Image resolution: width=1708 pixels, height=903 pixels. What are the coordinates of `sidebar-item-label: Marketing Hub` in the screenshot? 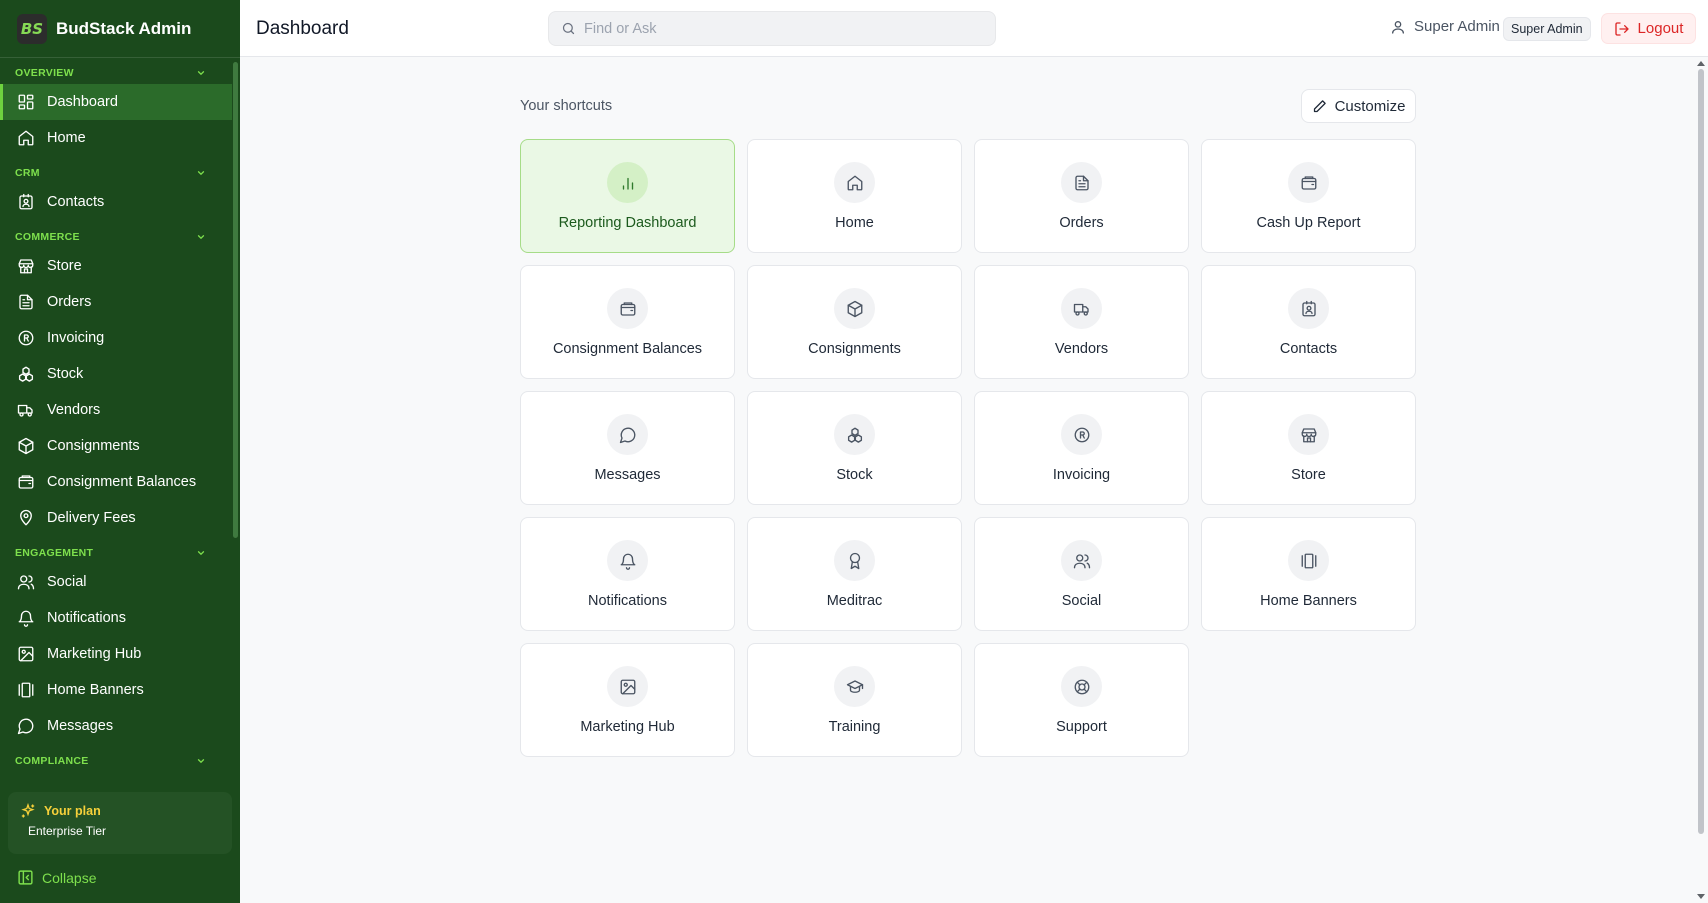 It's located at (94, 654).